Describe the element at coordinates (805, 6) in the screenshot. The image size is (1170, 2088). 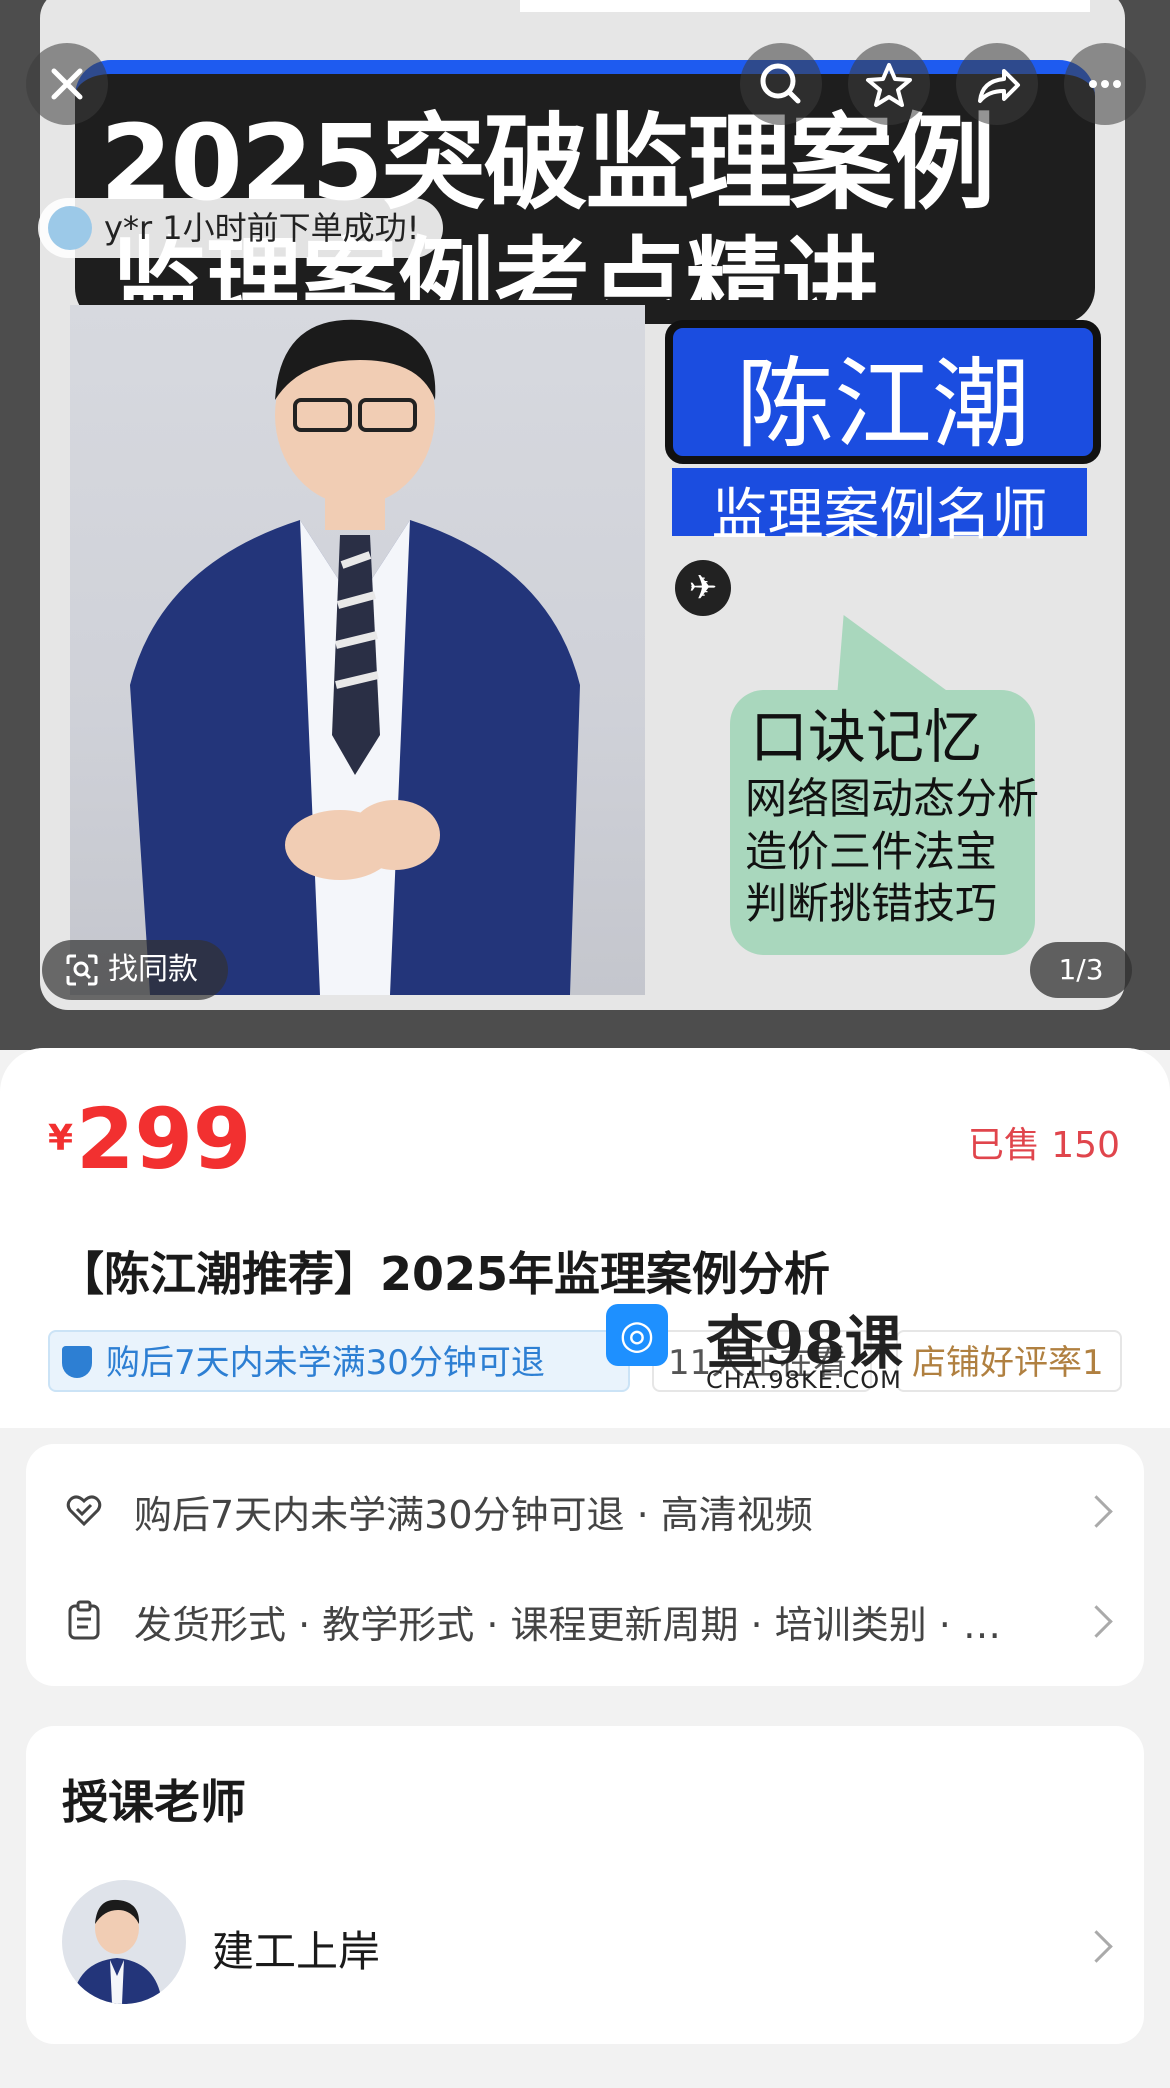
I see `poster-top-strip` at that location.